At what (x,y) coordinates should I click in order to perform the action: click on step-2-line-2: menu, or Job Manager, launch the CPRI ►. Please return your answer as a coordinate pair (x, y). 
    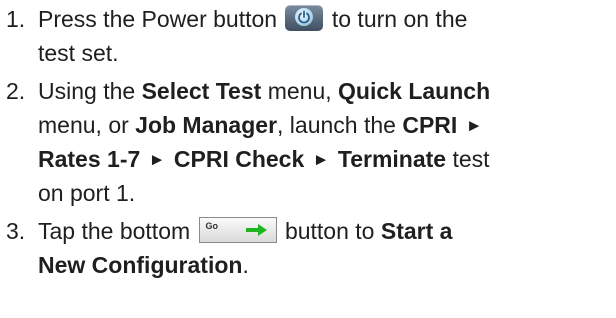
    Looking at the image, I should click on (260, 125).